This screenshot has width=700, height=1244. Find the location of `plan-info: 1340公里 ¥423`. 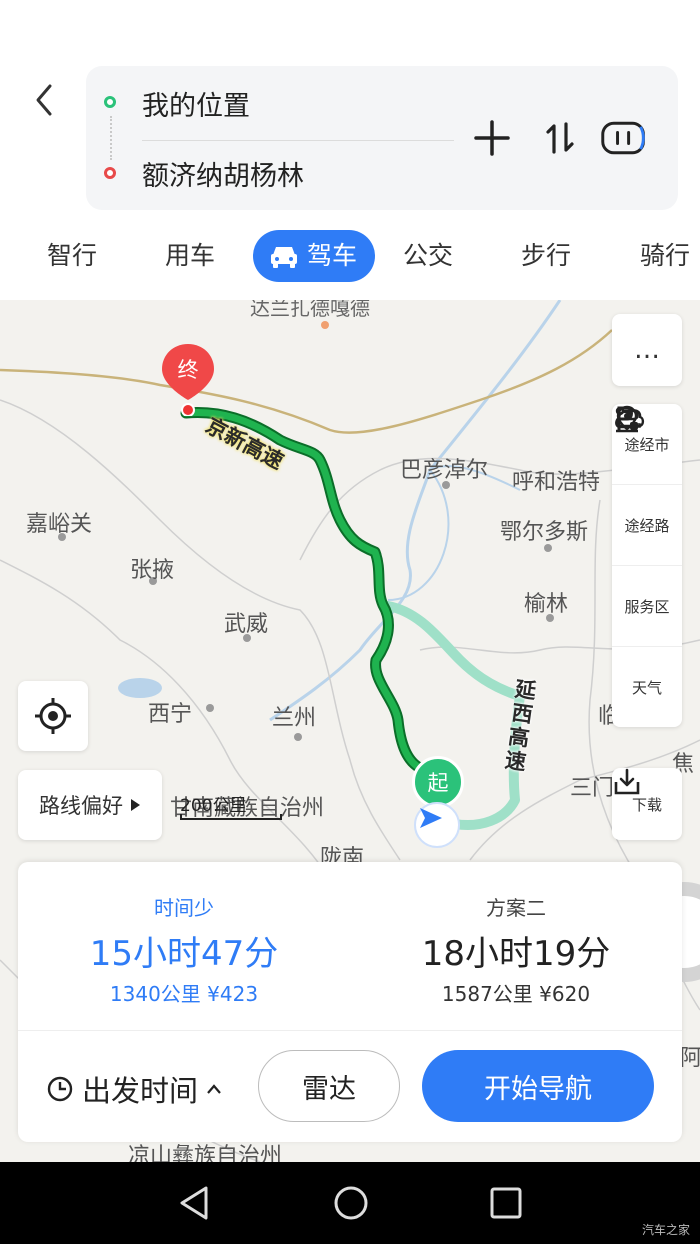

plan-info: 1340公里 ¥423 is located at coordinates (184, 992).